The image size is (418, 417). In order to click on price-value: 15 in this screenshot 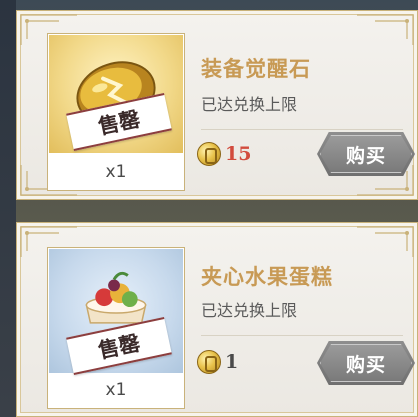, I will do `click(238, 154)`.